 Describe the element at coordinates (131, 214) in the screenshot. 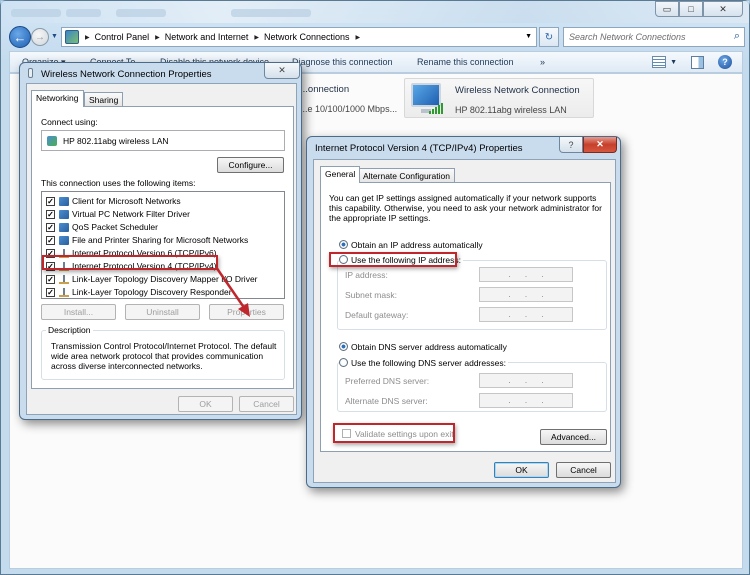

I see `list-item-label: Virtual PC Network Filter Driver` at that location.